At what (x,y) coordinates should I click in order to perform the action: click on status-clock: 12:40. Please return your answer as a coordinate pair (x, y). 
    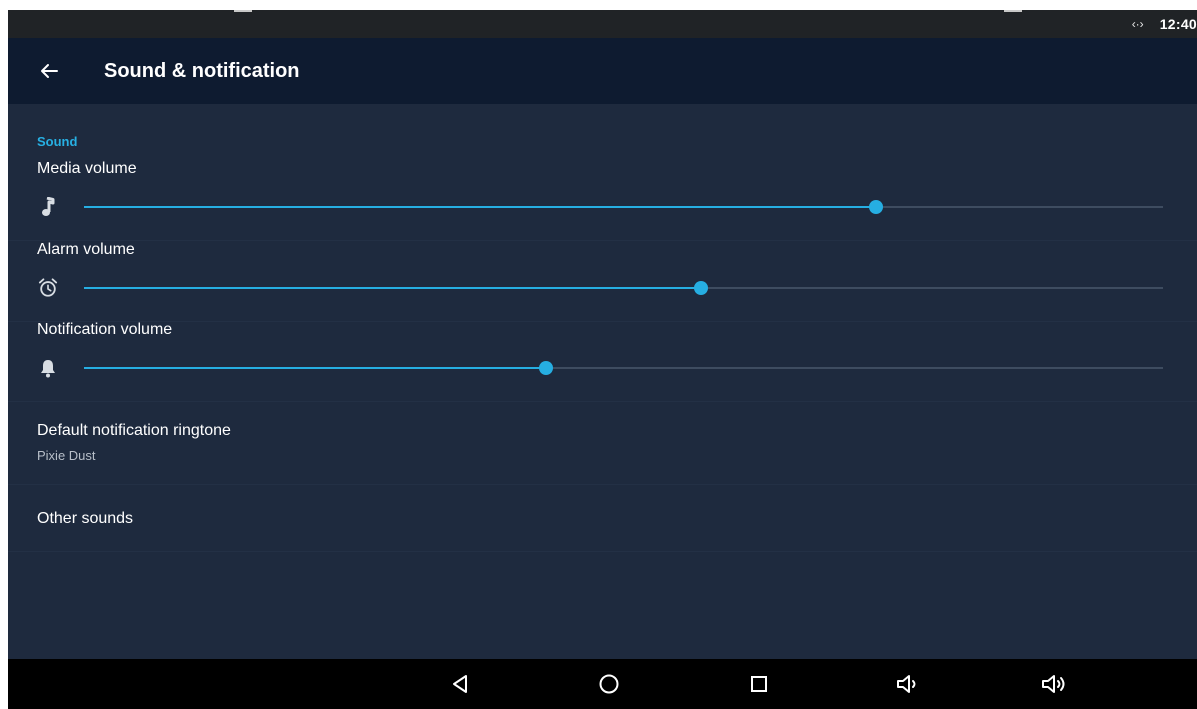
    Looking at the image, I should click on (1178, 24).